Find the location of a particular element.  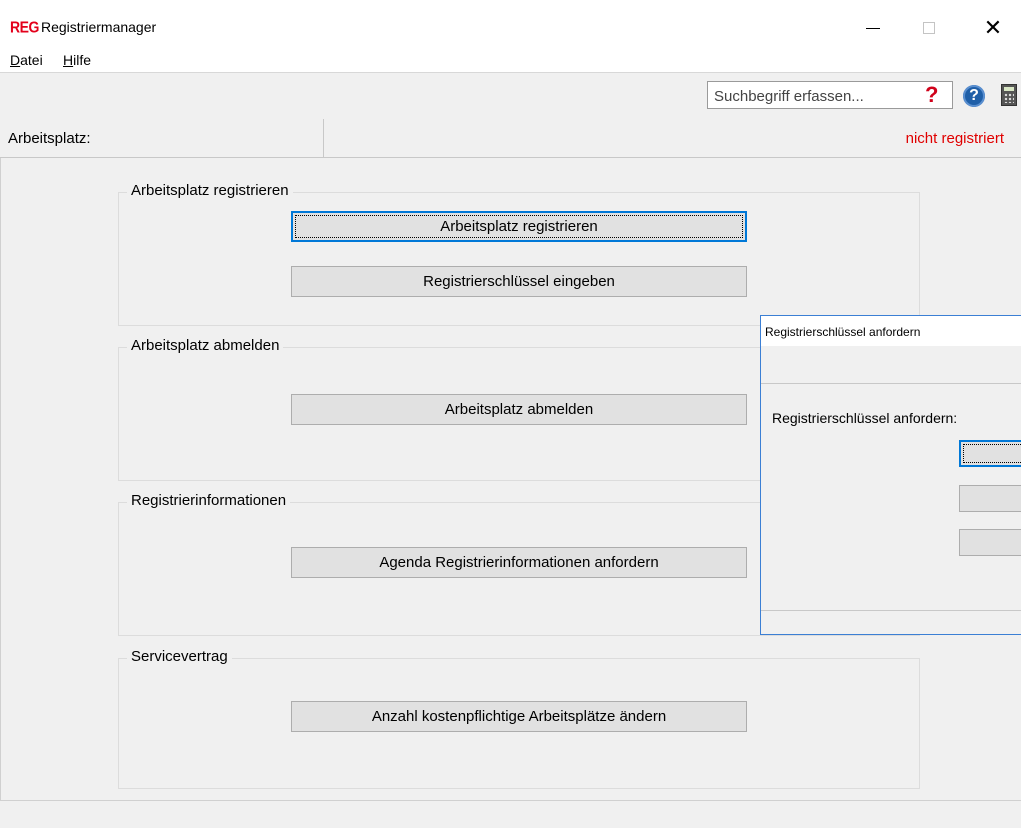

app-logo-icon: REG is located at coordinates (24, 27).